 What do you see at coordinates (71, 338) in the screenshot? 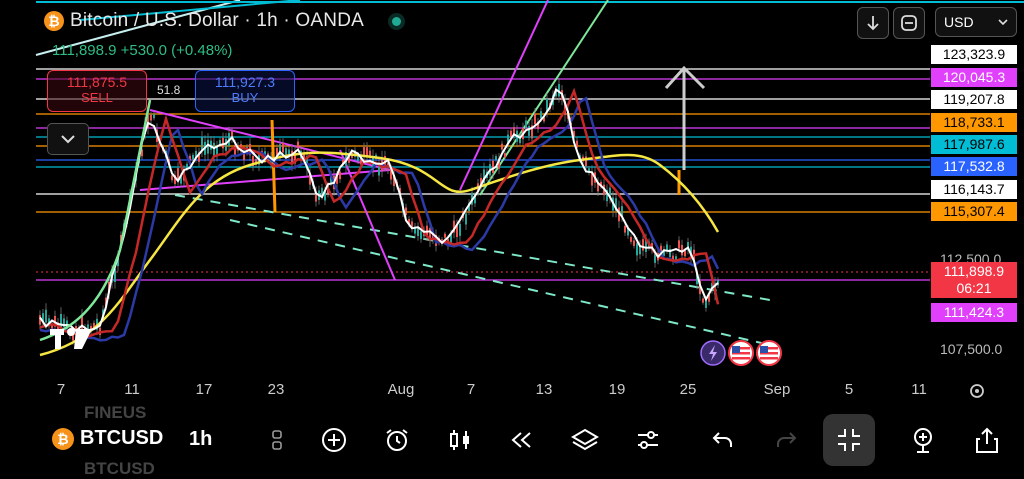
I see `tradingview-logo-icon` at bounding box center [71, 338].